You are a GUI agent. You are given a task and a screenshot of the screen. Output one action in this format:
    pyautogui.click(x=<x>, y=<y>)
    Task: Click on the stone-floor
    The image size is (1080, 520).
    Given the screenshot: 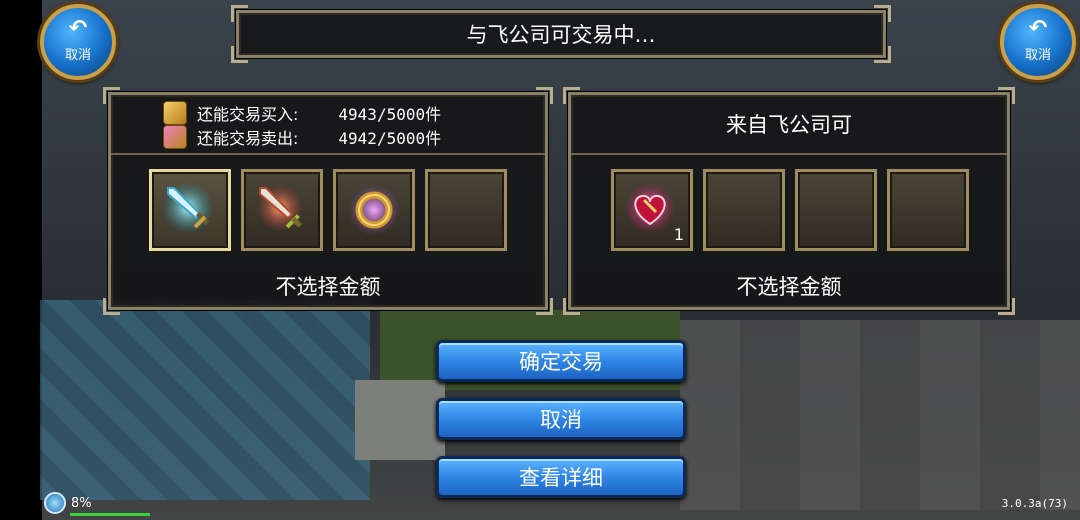 What is the action you would take?
    pyautogui.click(x=880, y=415)
    